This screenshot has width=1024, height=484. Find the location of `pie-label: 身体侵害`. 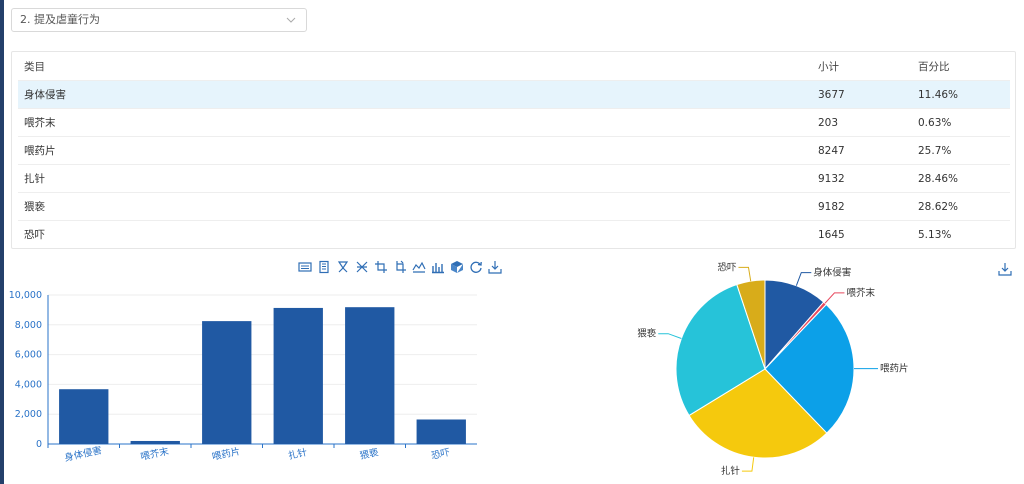

pie-label: 身体侵害 is located at coordinates (832, 273).